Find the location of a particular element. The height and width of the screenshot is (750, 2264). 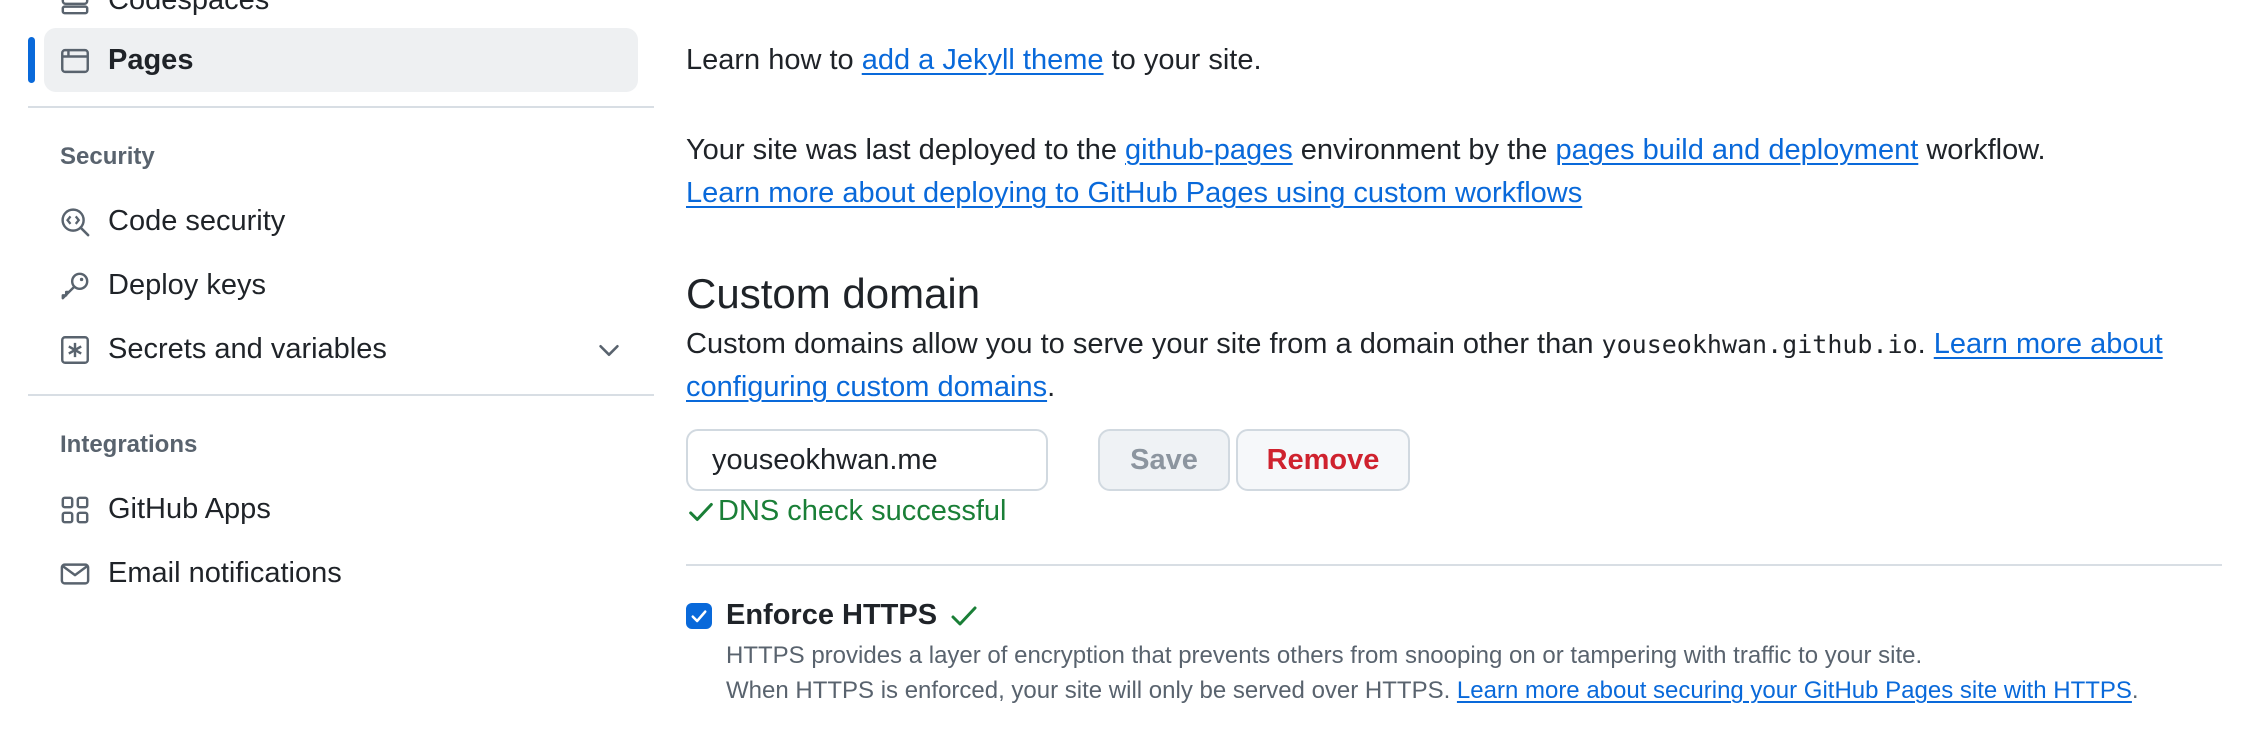

sidebar-item-label: GitHub Apps is located at coordinates (189, 508).